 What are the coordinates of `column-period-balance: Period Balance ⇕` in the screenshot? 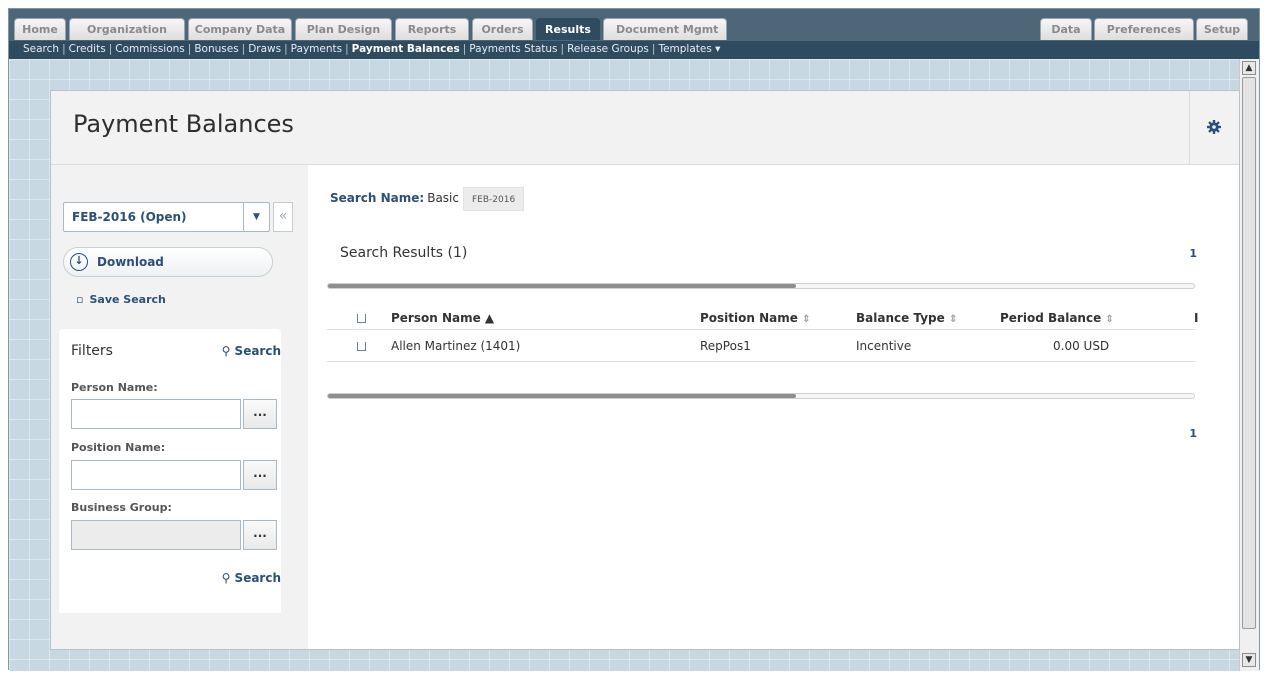 It's located at (1057, 318).